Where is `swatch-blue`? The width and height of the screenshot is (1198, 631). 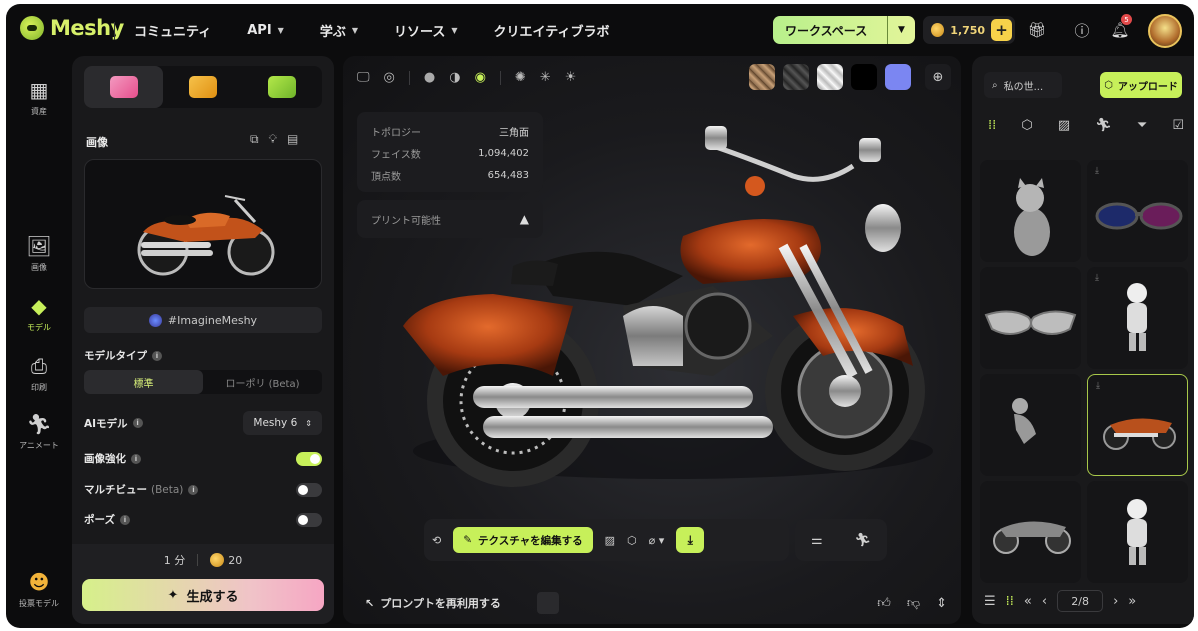
swatch-blue is located at coordinates (898, 77).